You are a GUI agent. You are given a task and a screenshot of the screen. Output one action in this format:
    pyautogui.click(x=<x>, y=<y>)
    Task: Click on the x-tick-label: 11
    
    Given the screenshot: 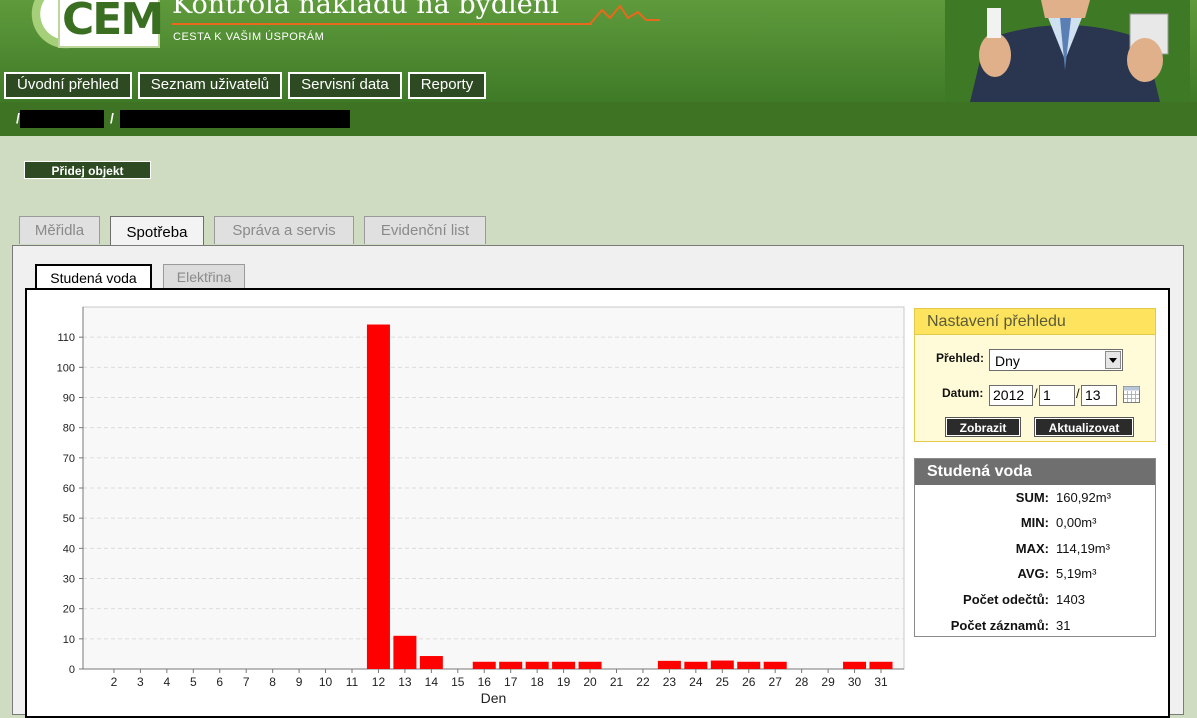 What is the action you would take?
    pyautogui.click(x=352, y=682)
    